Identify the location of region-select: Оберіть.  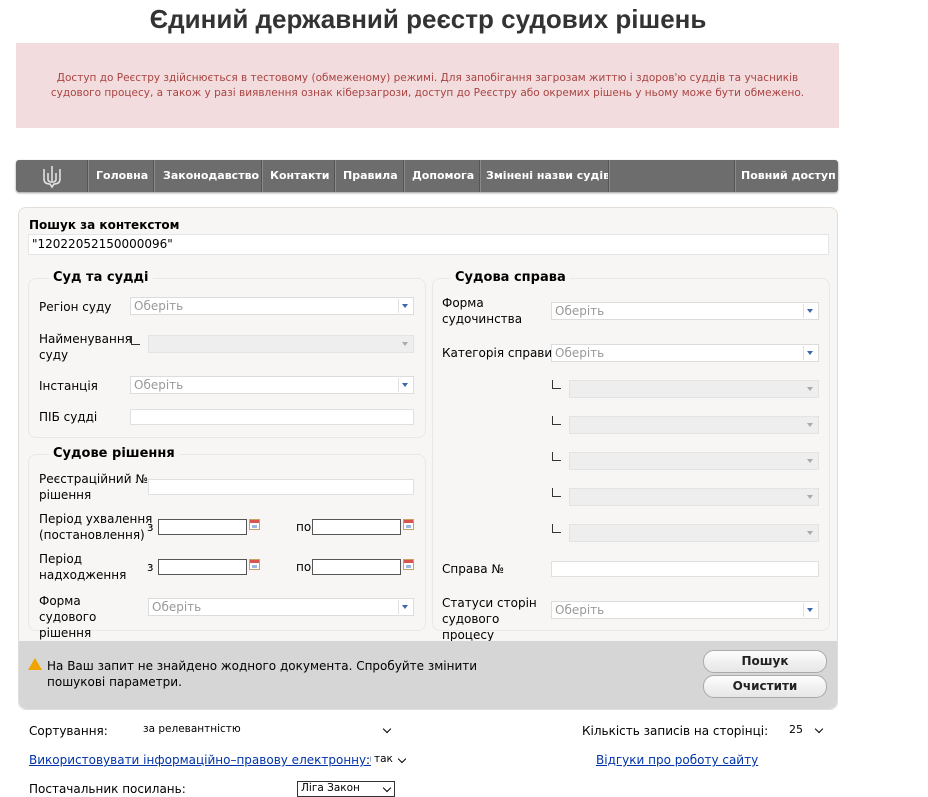
(272, 306).